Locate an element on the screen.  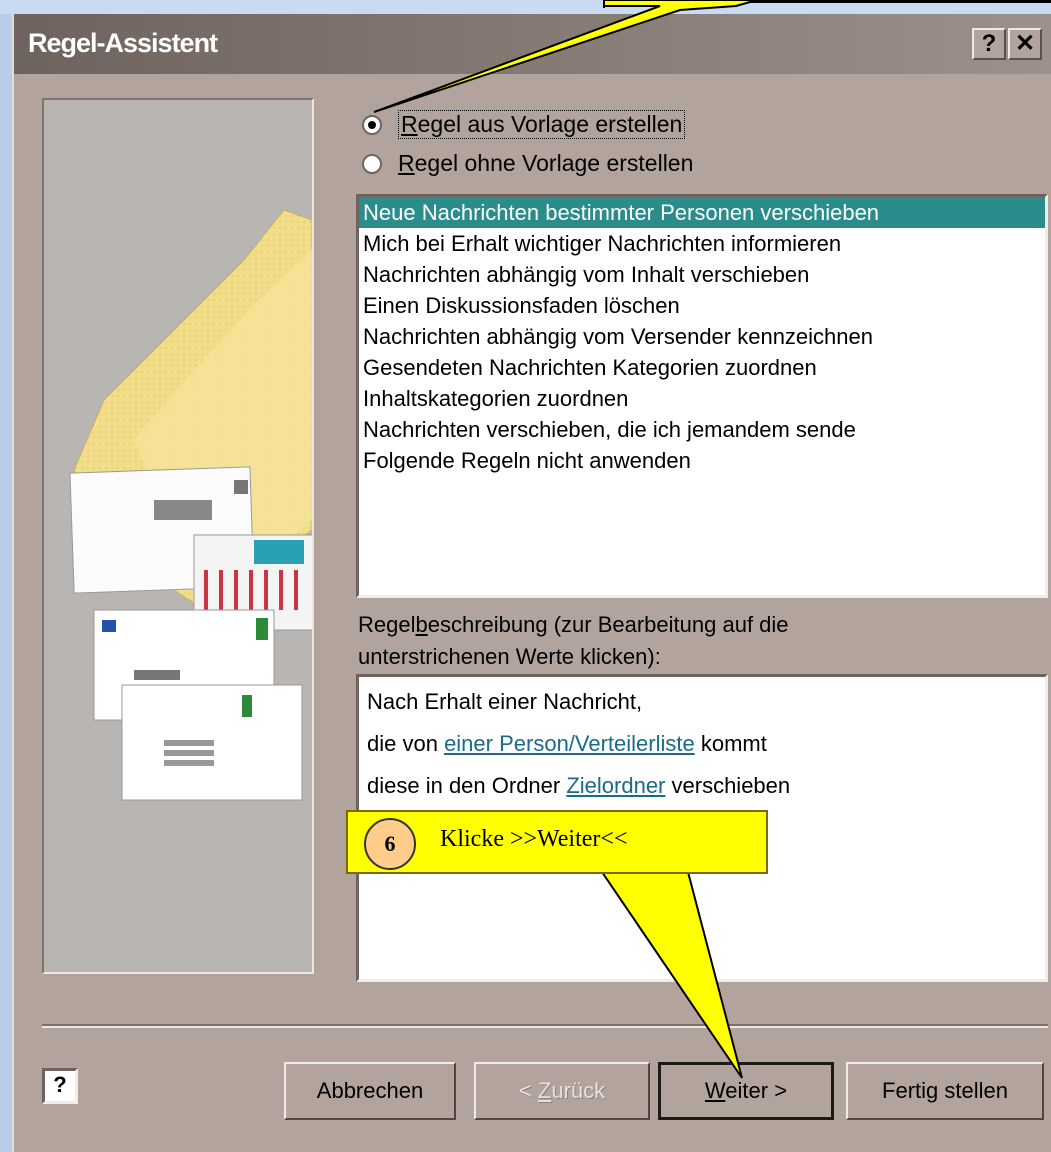
top-callout-arrow is located at coordinates (712, 56).